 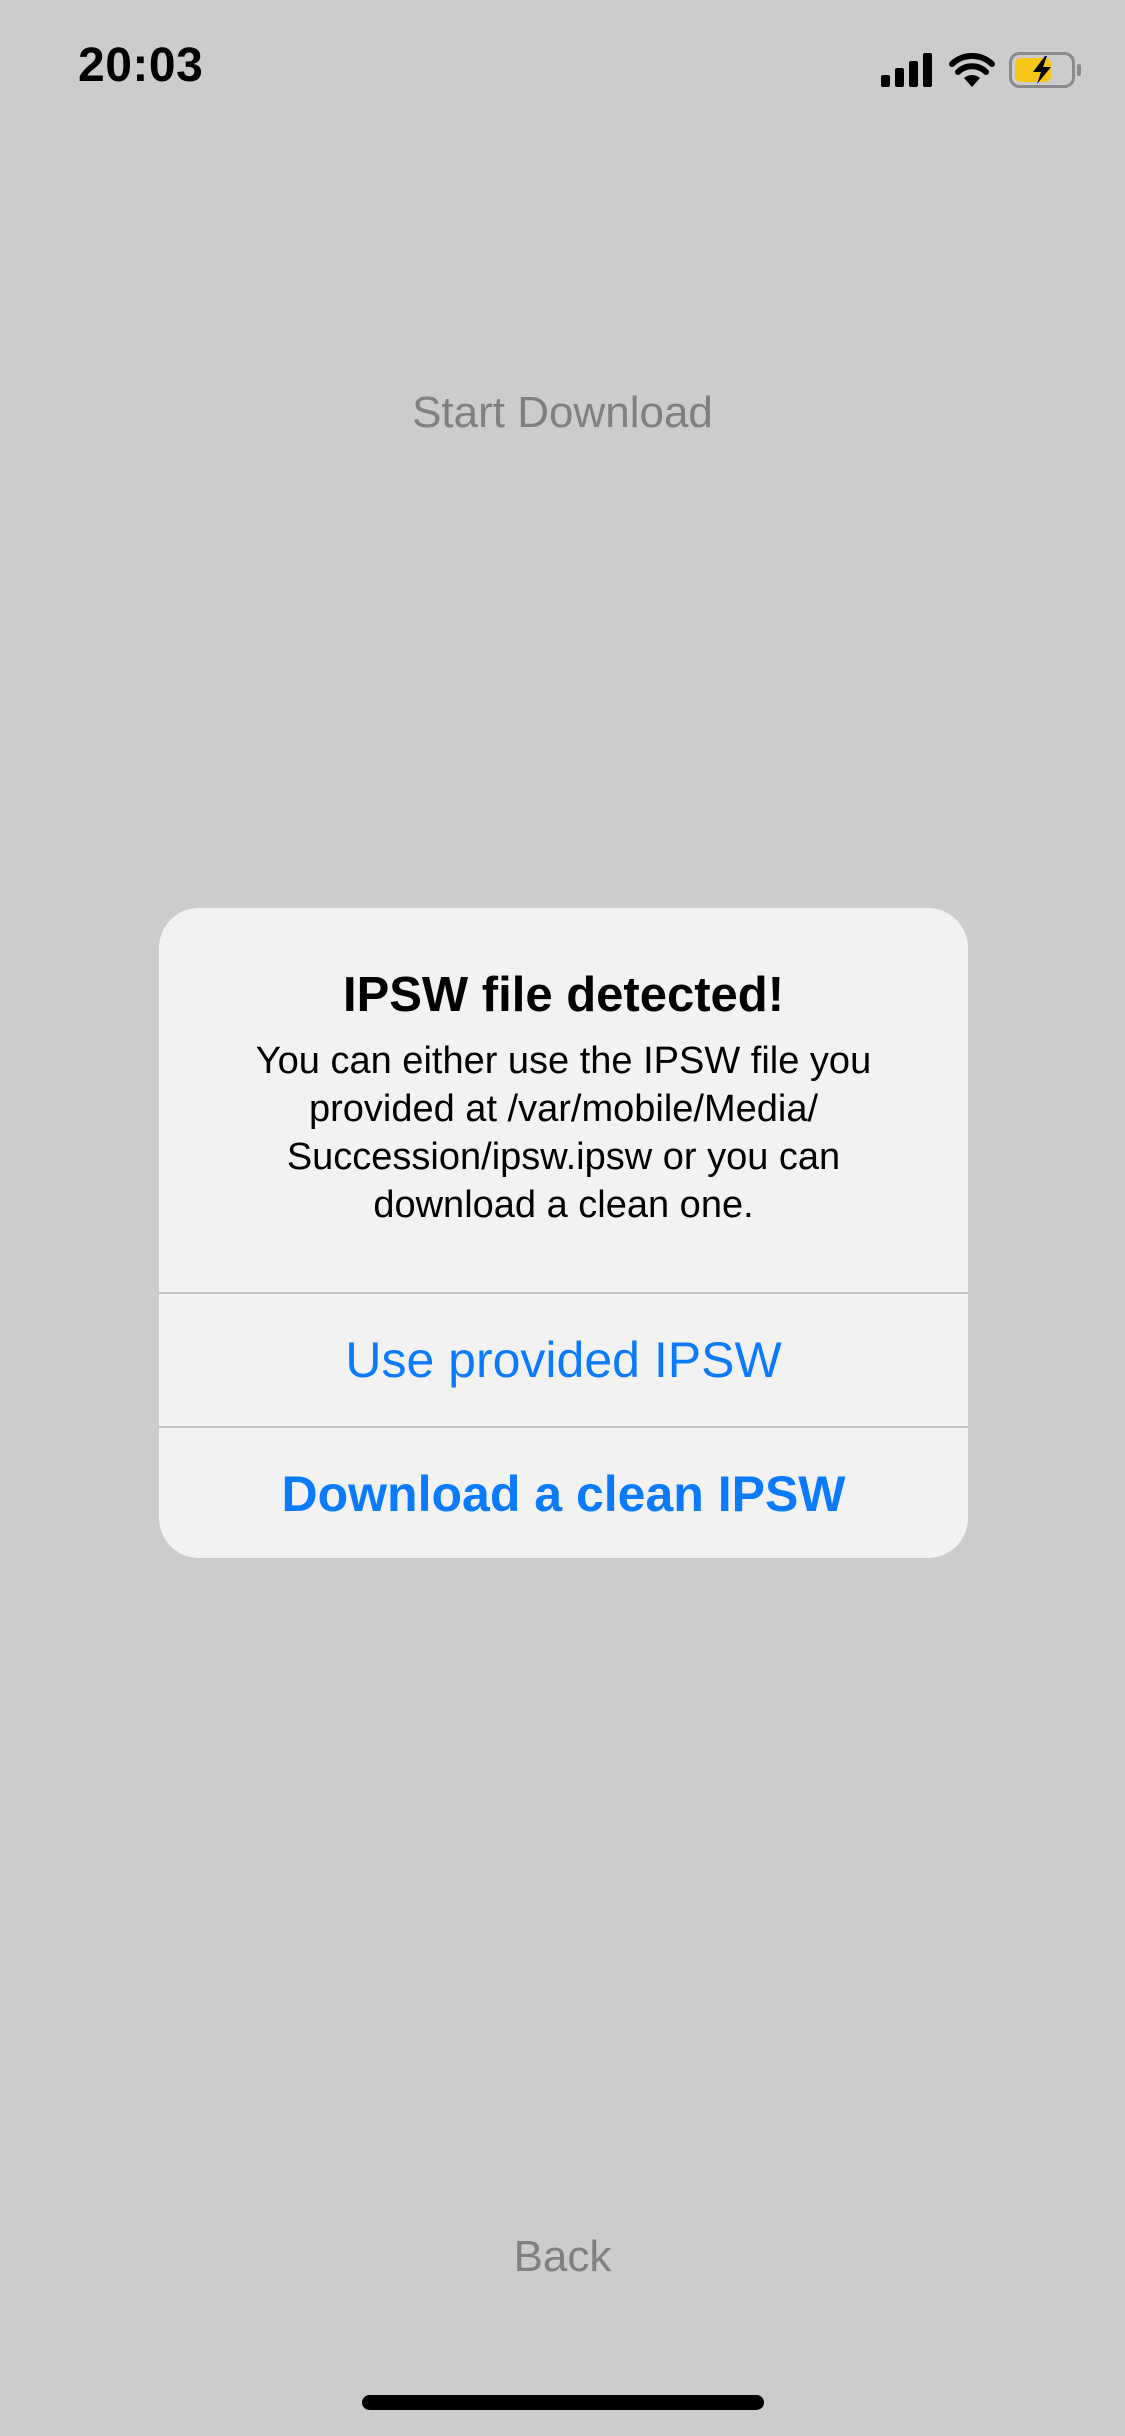 What do you see at coordinates (563, 1060) in the screenshot?
I see `alert-message-line: You can either use the IPSW file you` at bounding box center [563, 1060].